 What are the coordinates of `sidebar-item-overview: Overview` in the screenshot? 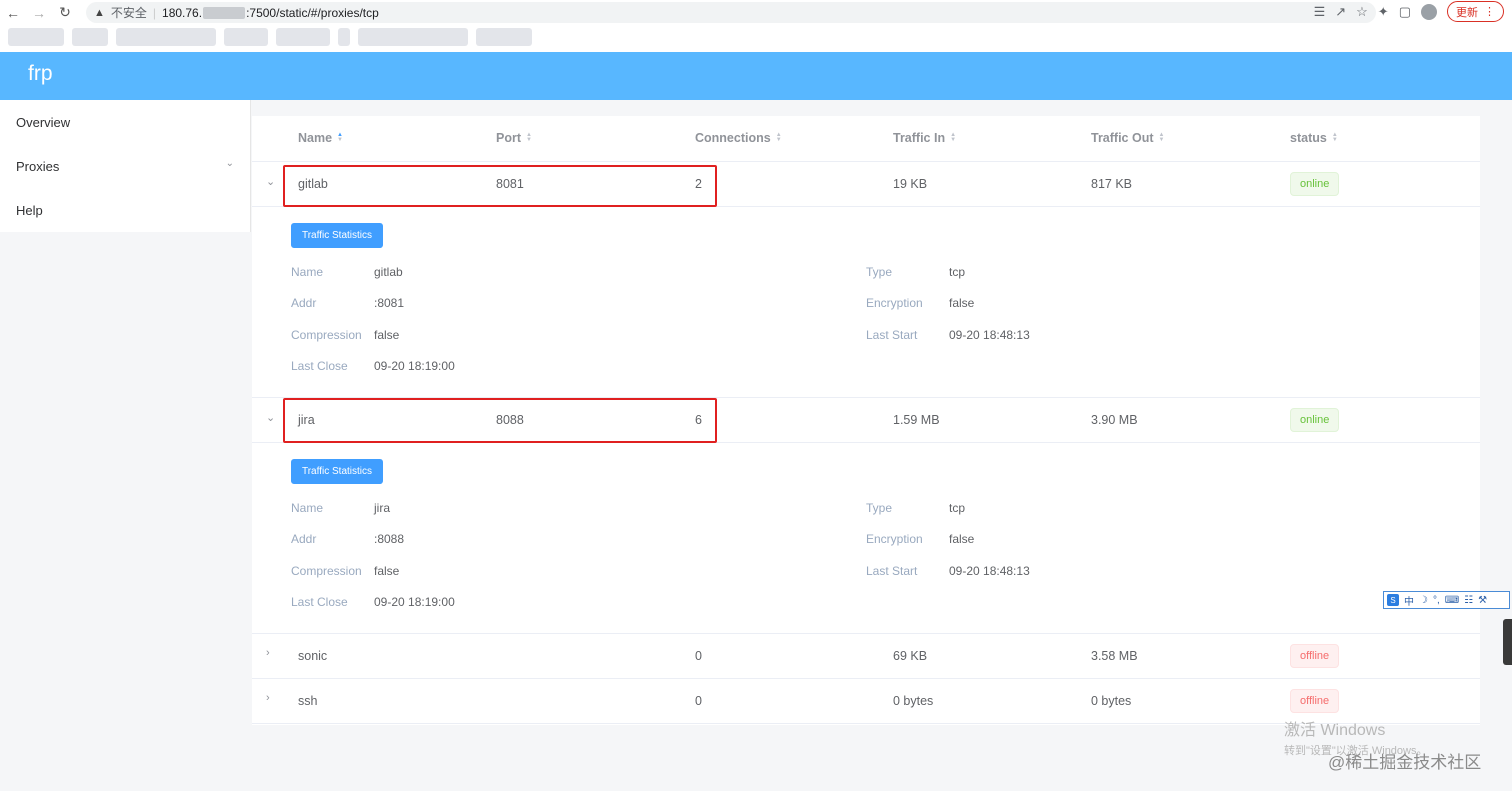 It's located at (125, 122).